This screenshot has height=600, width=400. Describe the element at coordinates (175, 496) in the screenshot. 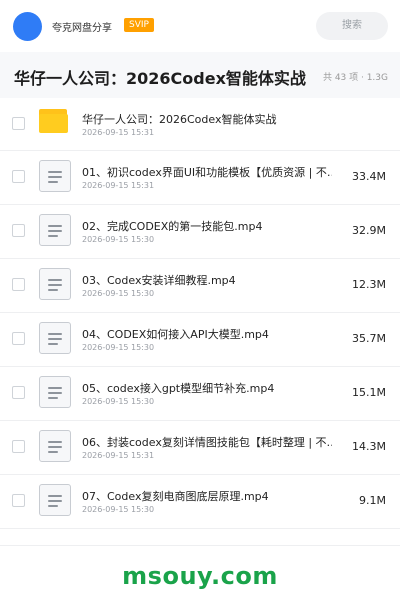

I see `file-name: 07、Codex复刻电商图底层原理.mp4` at that location.